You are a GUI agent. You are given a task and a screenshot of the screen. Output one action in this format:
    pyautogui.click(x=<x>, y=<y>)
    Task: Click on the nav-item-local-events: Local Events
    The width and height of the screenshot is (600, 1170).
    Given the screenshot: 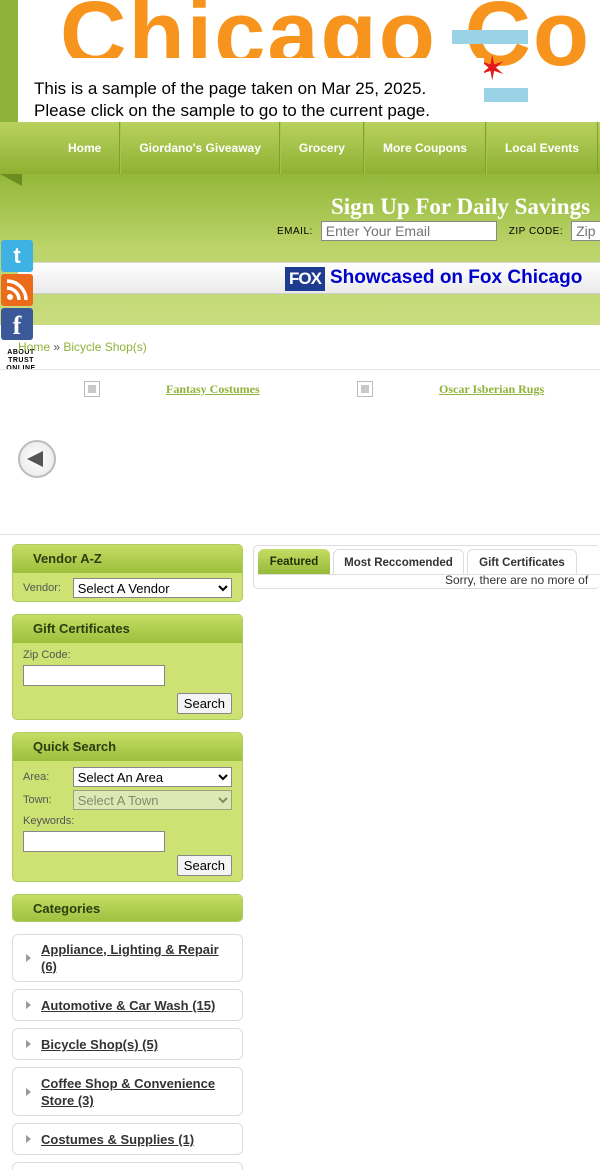 What is the action you would take?
    pyautogui.click(x=541, y=148)
    